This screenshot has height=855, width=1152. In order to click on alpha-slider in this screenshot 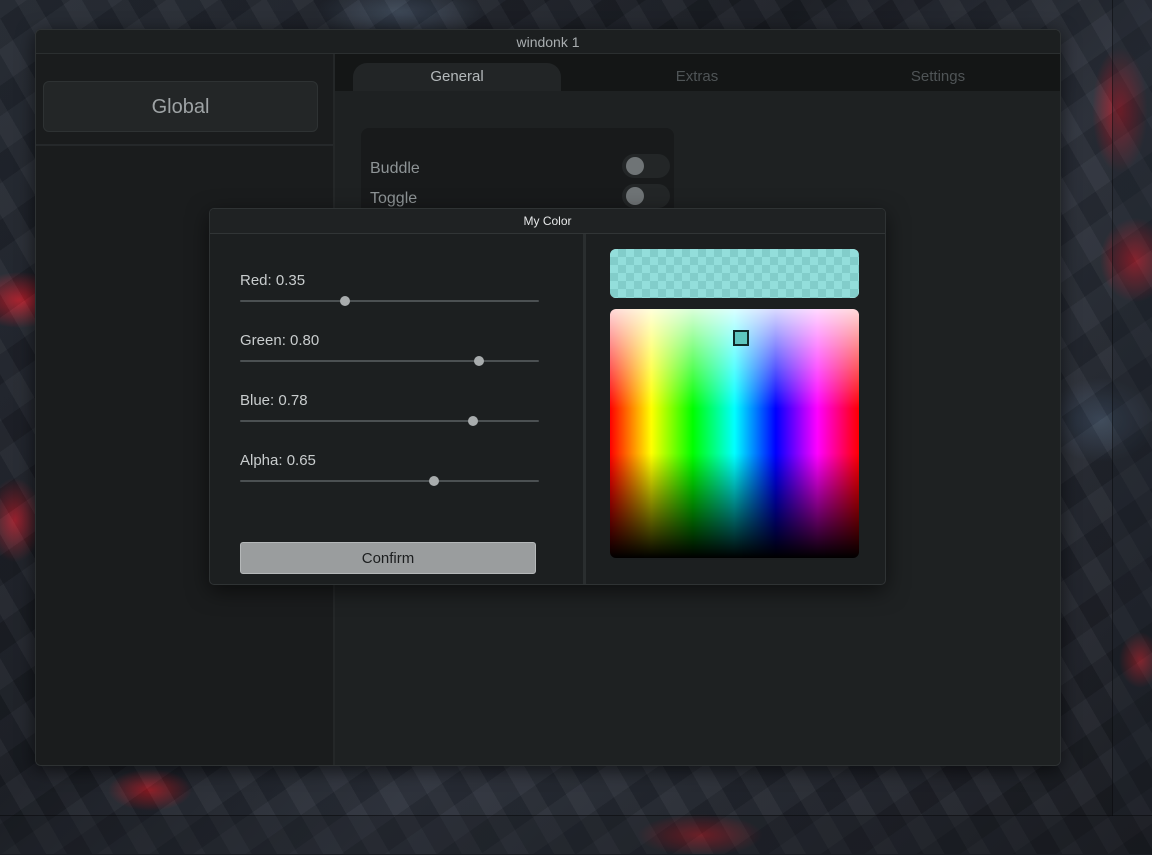, I will do `click(389, 481)`.